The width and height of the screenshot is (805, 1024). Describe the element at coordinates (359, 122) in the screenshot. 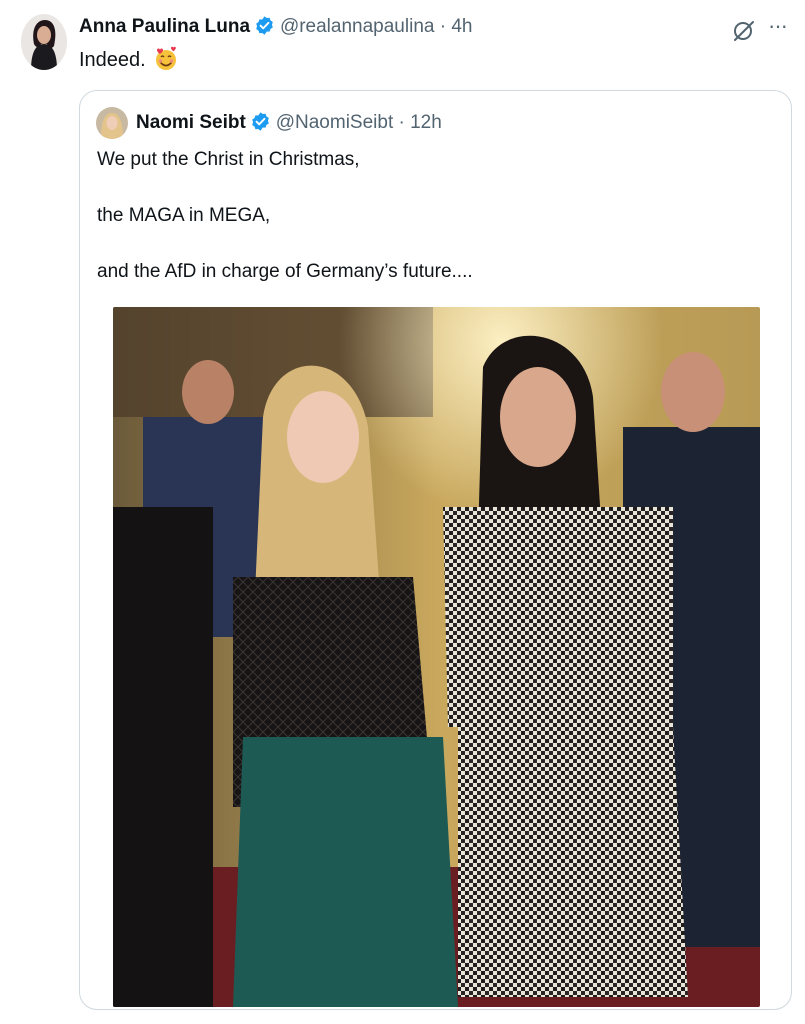

I see `quoted-author-handle-time: @NaomiSeibt · 12h` at that location.